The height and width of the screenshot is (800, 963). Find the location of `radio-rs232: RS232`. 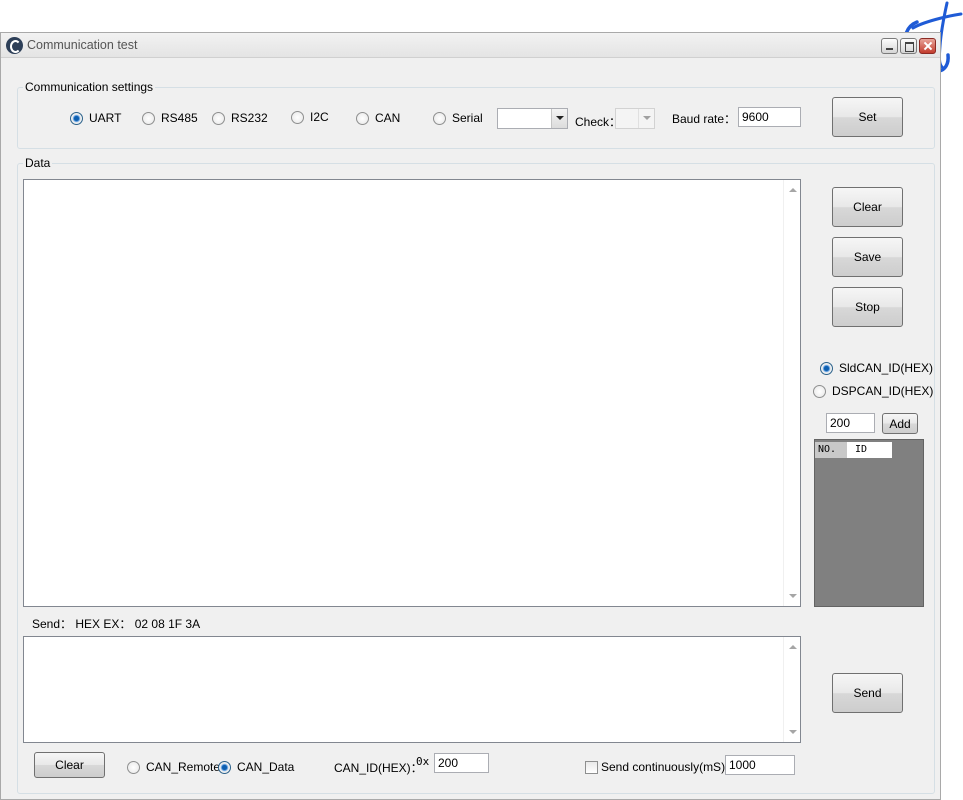

radio-rs232: RS232 is located at coordinates (240, 118).